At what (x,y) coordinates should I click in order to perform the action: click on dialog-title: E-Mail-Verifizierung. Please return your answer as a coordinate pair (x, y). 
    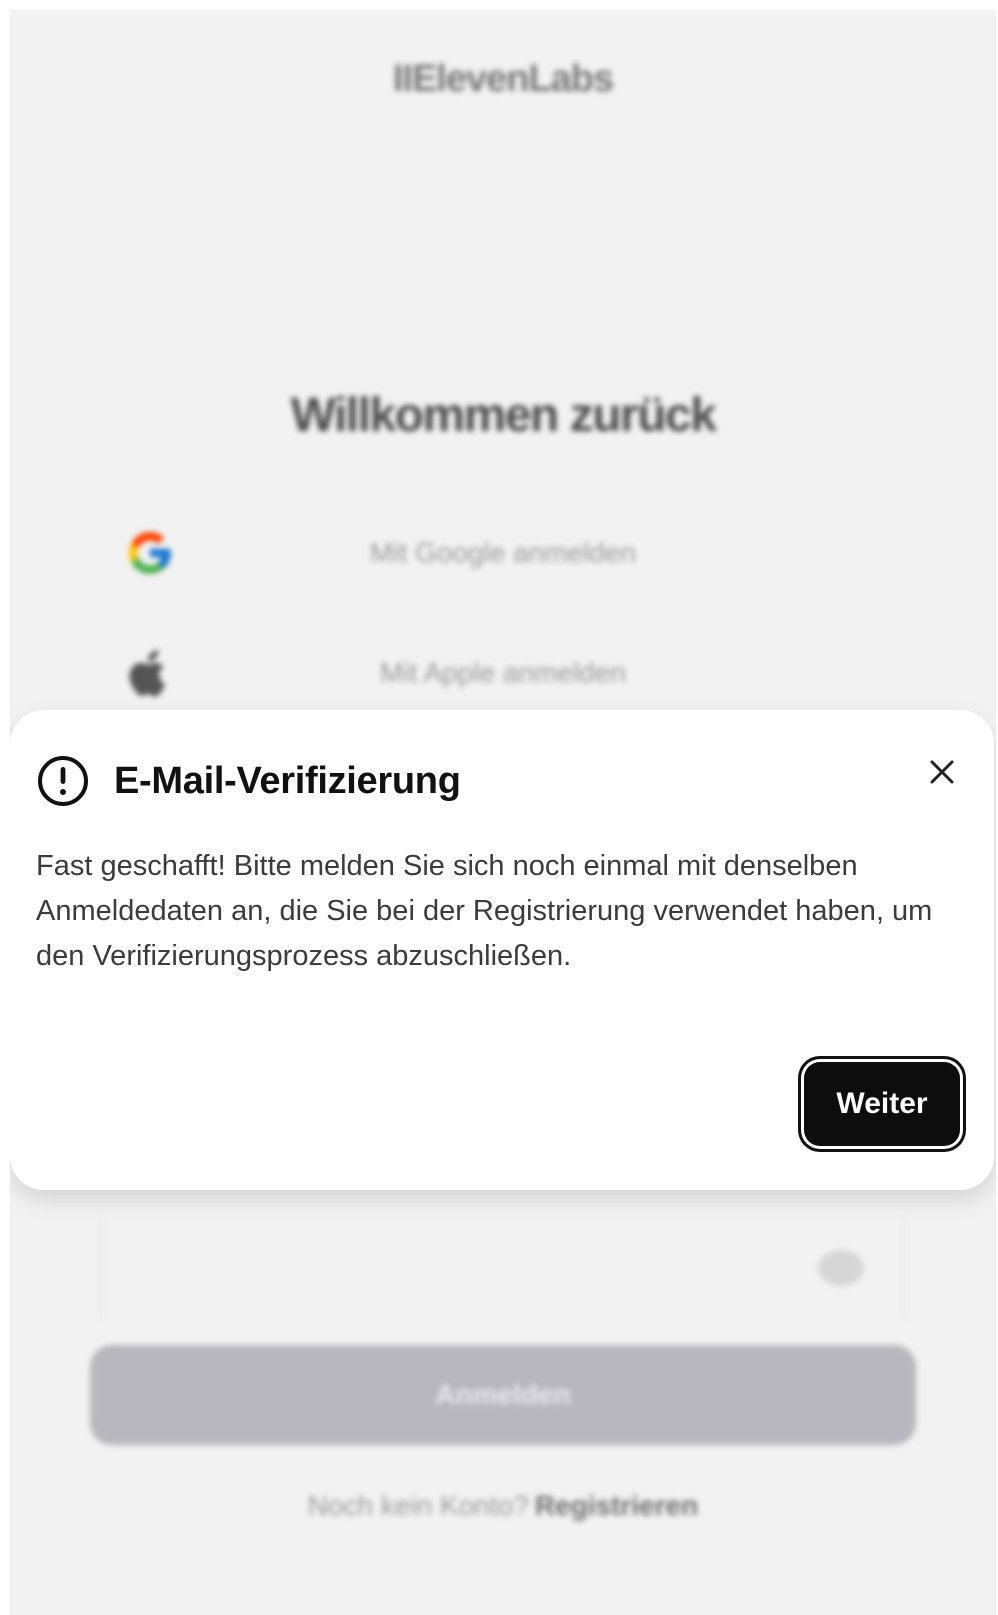
    Looking at the image, I should click on (287, 780).